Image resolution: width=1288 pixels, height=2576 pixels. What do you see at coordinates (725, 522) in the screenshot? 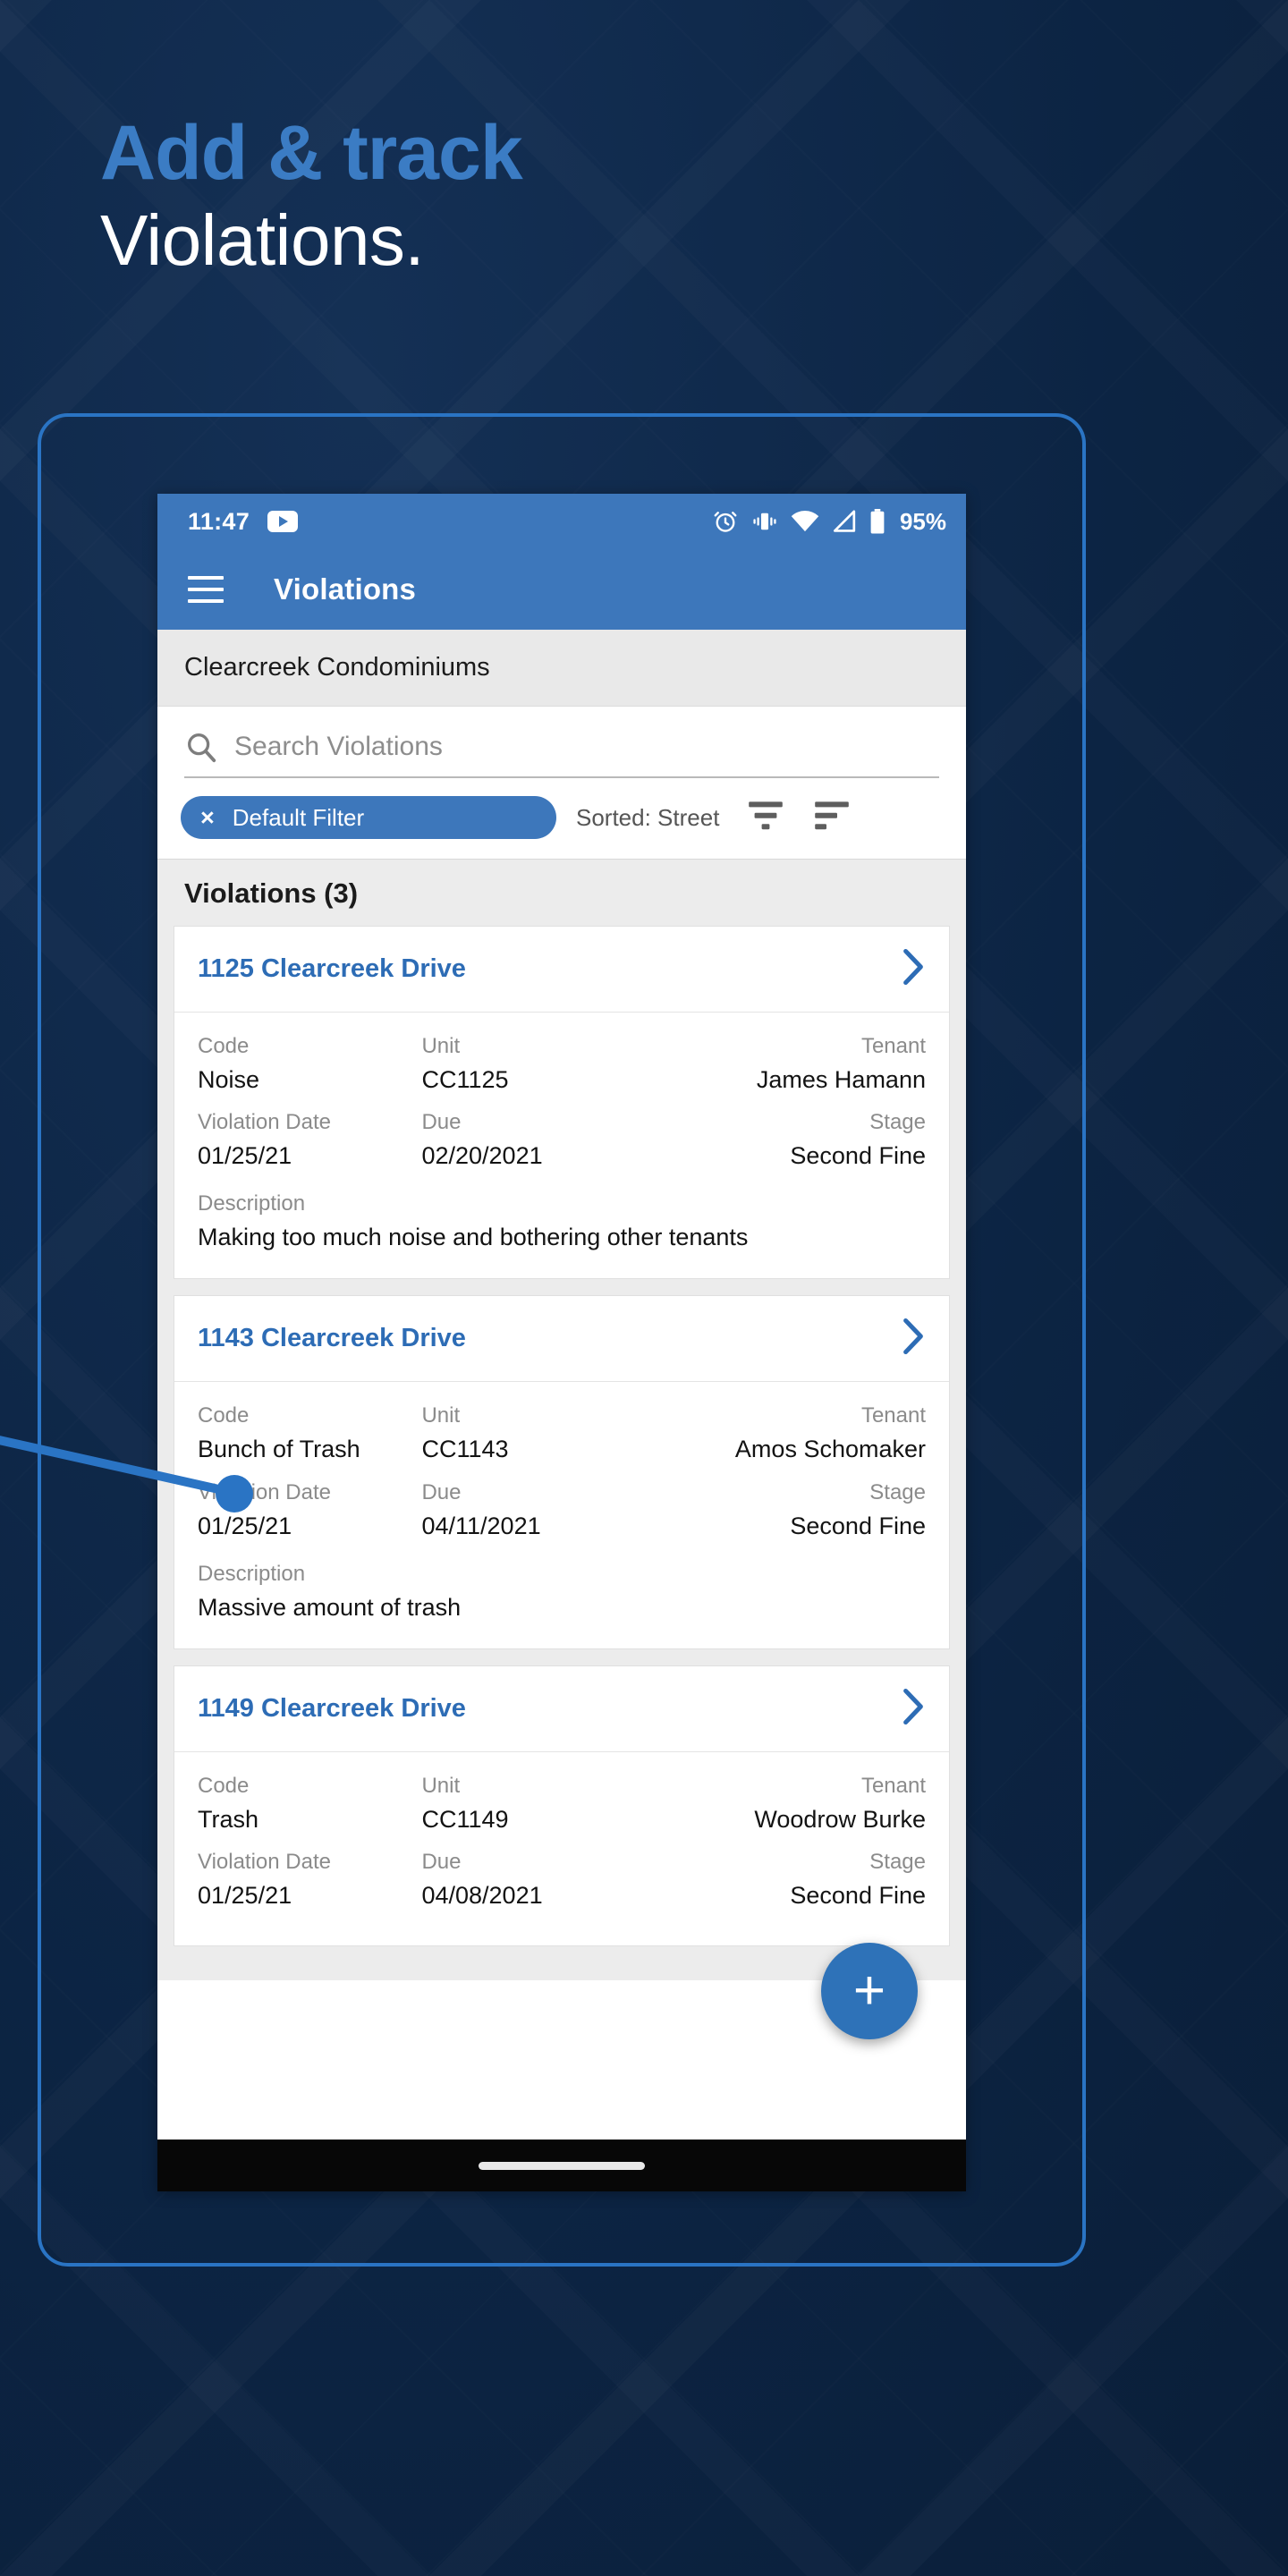
I see `alarm-icon` at bounding box center [725, 522].